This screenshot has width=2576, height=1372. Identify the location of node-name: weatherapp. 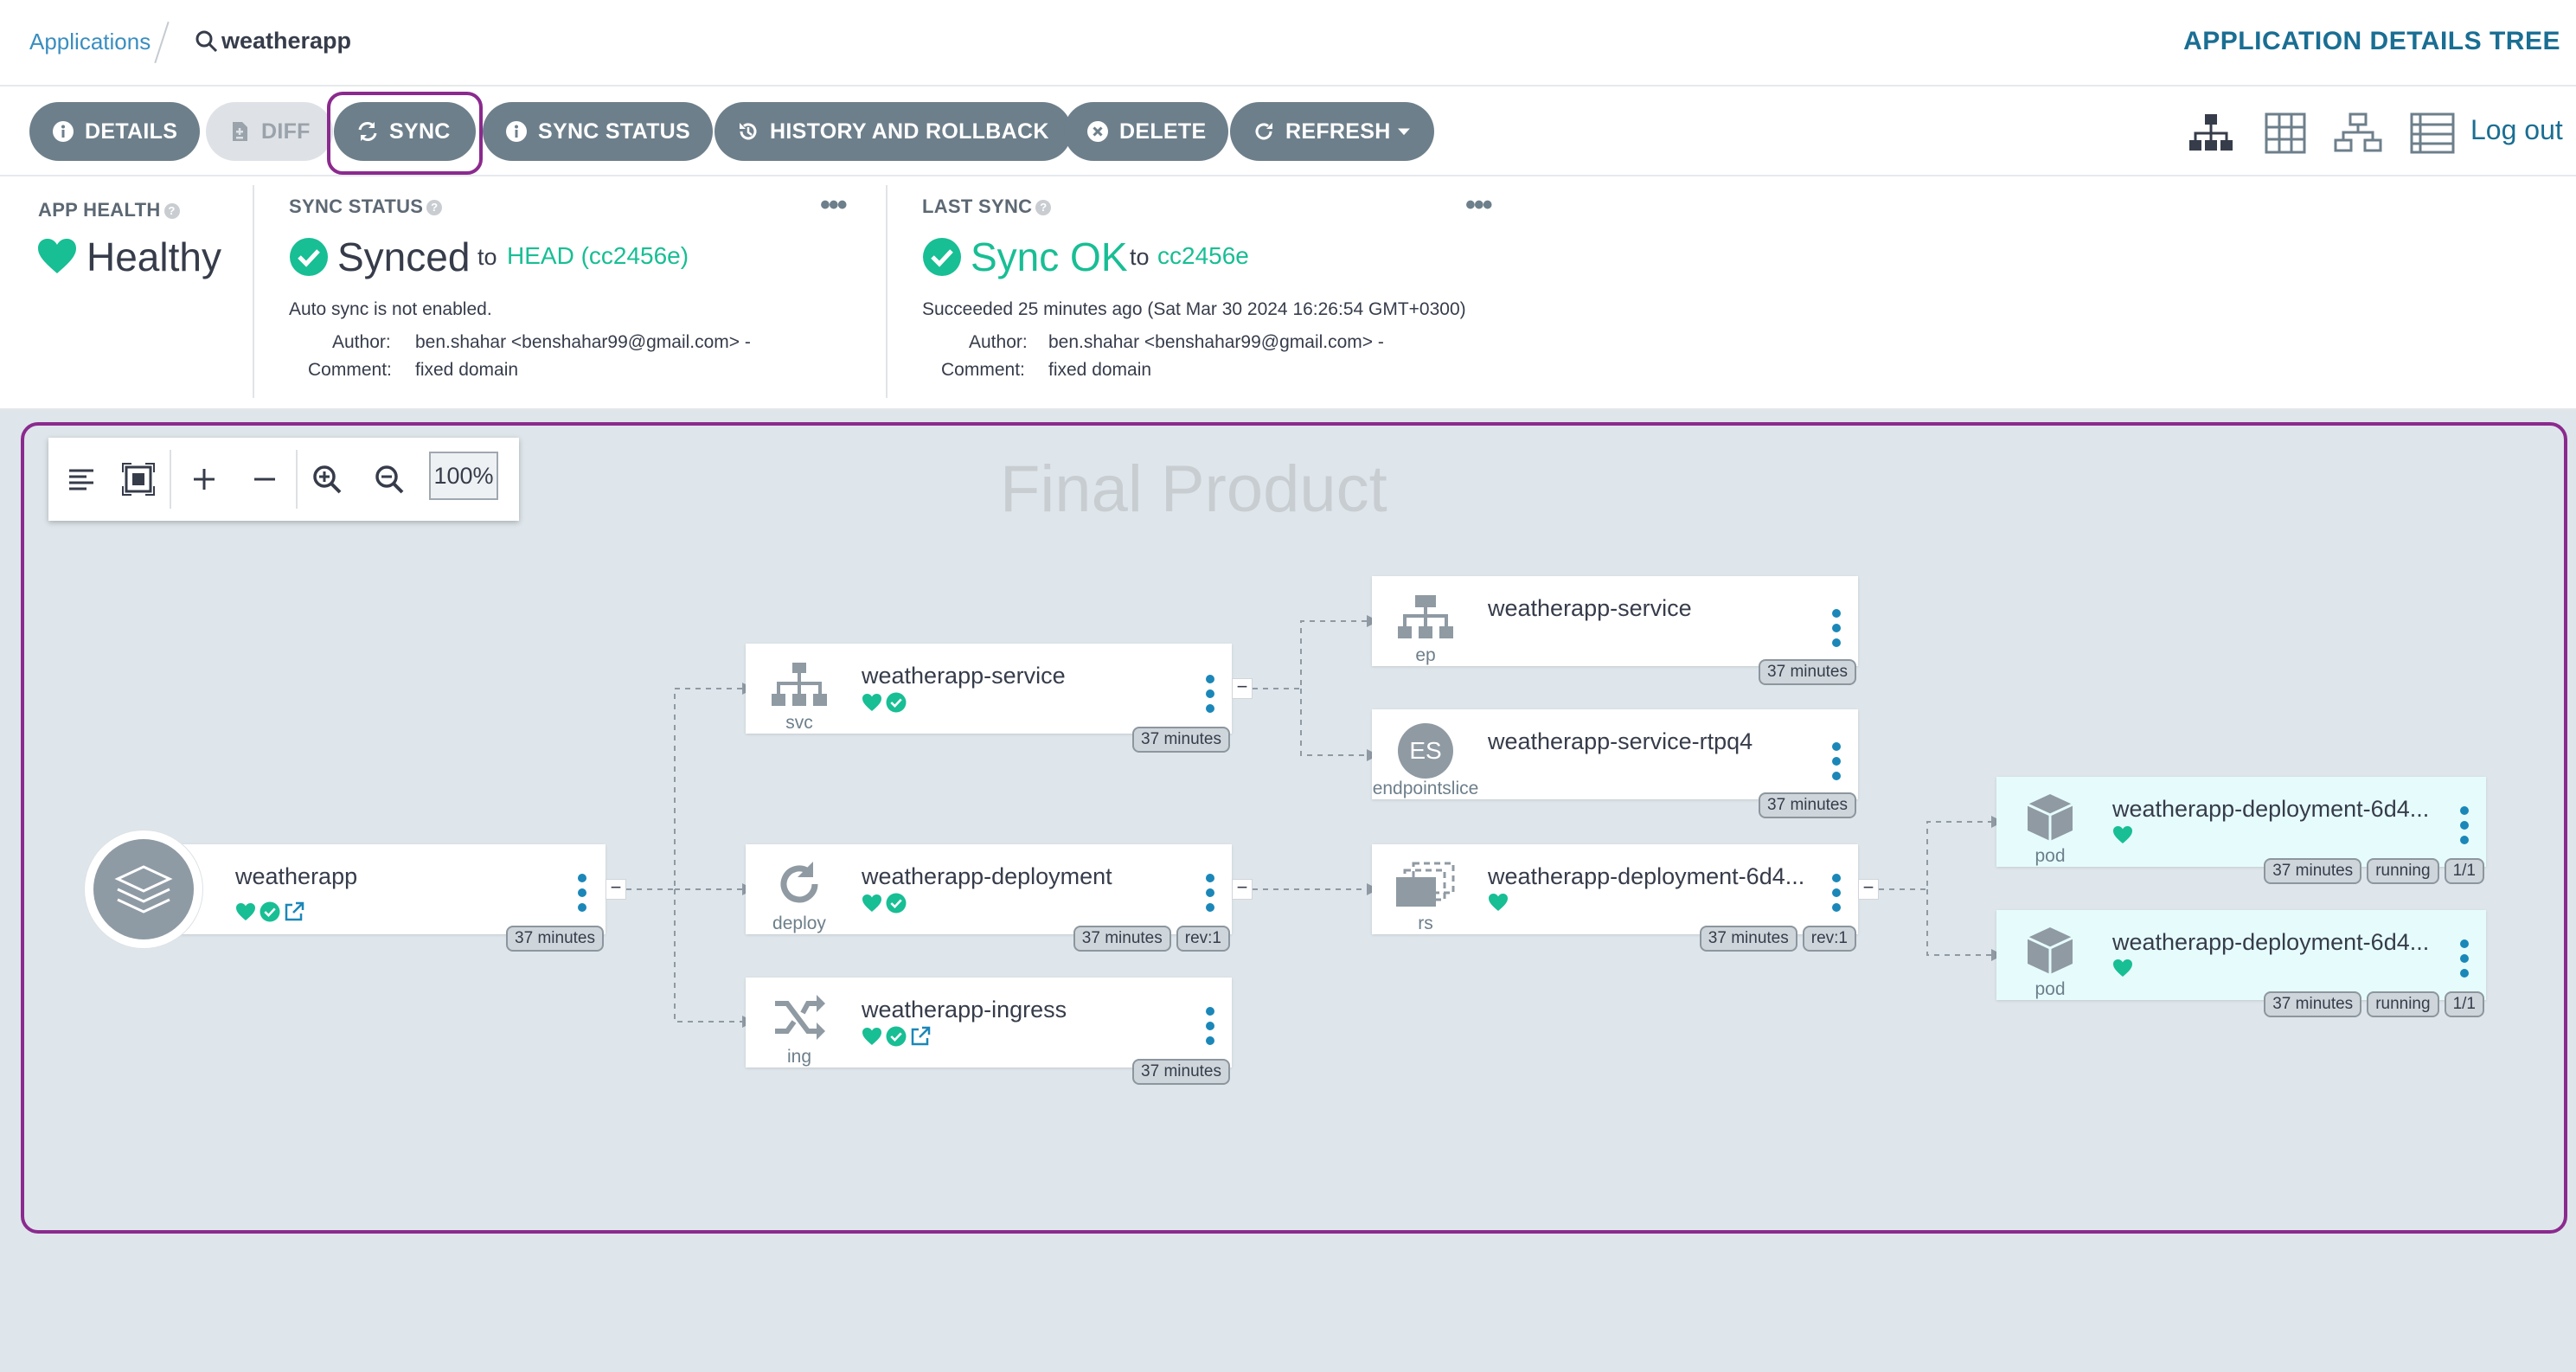
(296, 876).